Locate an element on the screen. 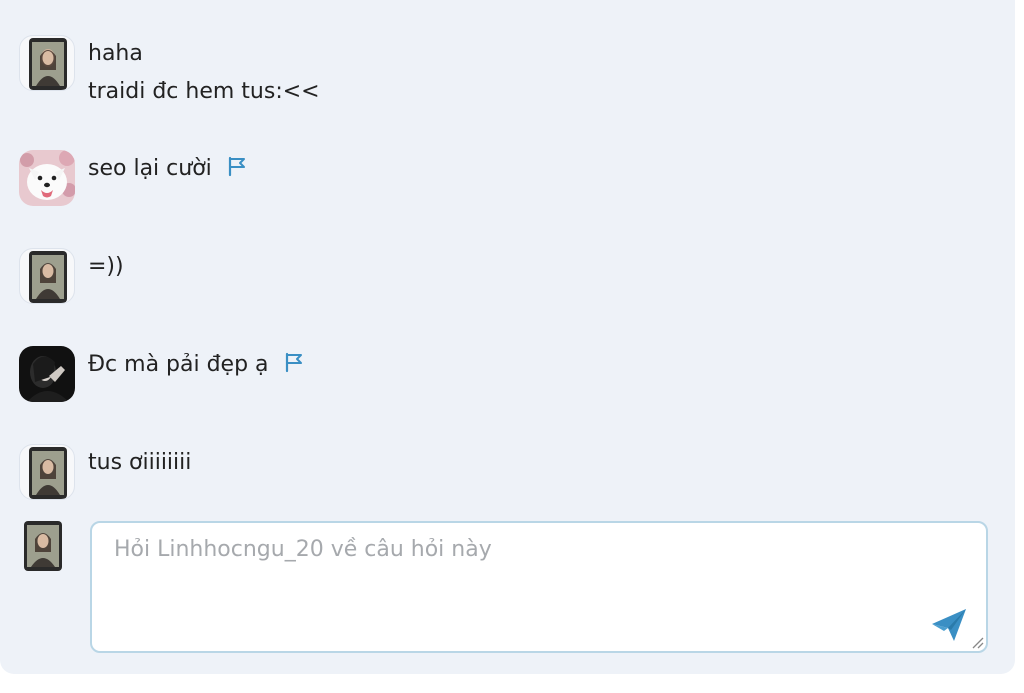 The width and height of the screenshot is (1024, 693). send-icon is located at coordinates (949, 625).